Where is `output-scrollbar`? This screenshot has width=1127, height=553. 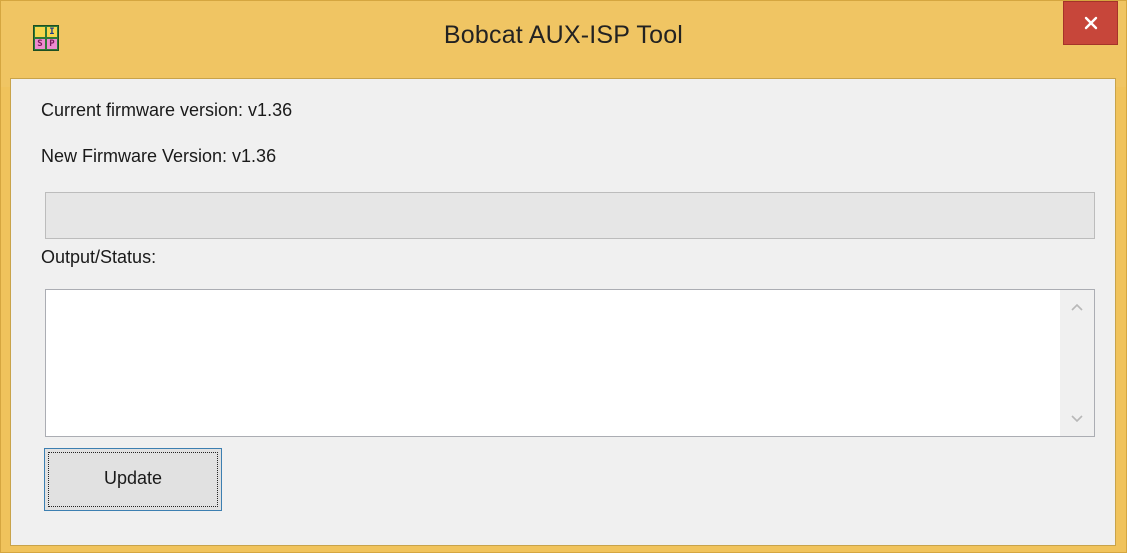
output-scrollbar is located at coordinates (1077, 363).